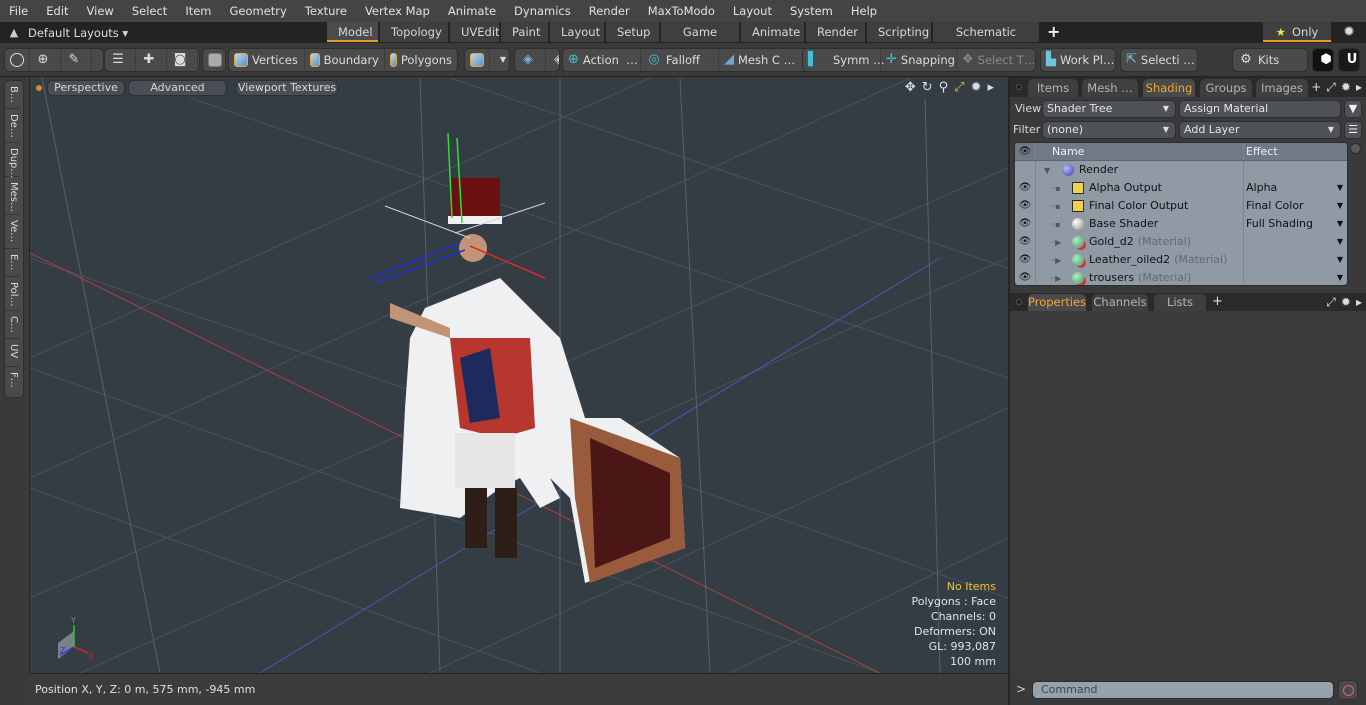 The width and height of the screenshot is (1366, 705). Describe the element at coordinates (1140, 260) in the screenshot. I see `layer-name-cell: ··▶ Leather_oiled2 (Material)` at that location.